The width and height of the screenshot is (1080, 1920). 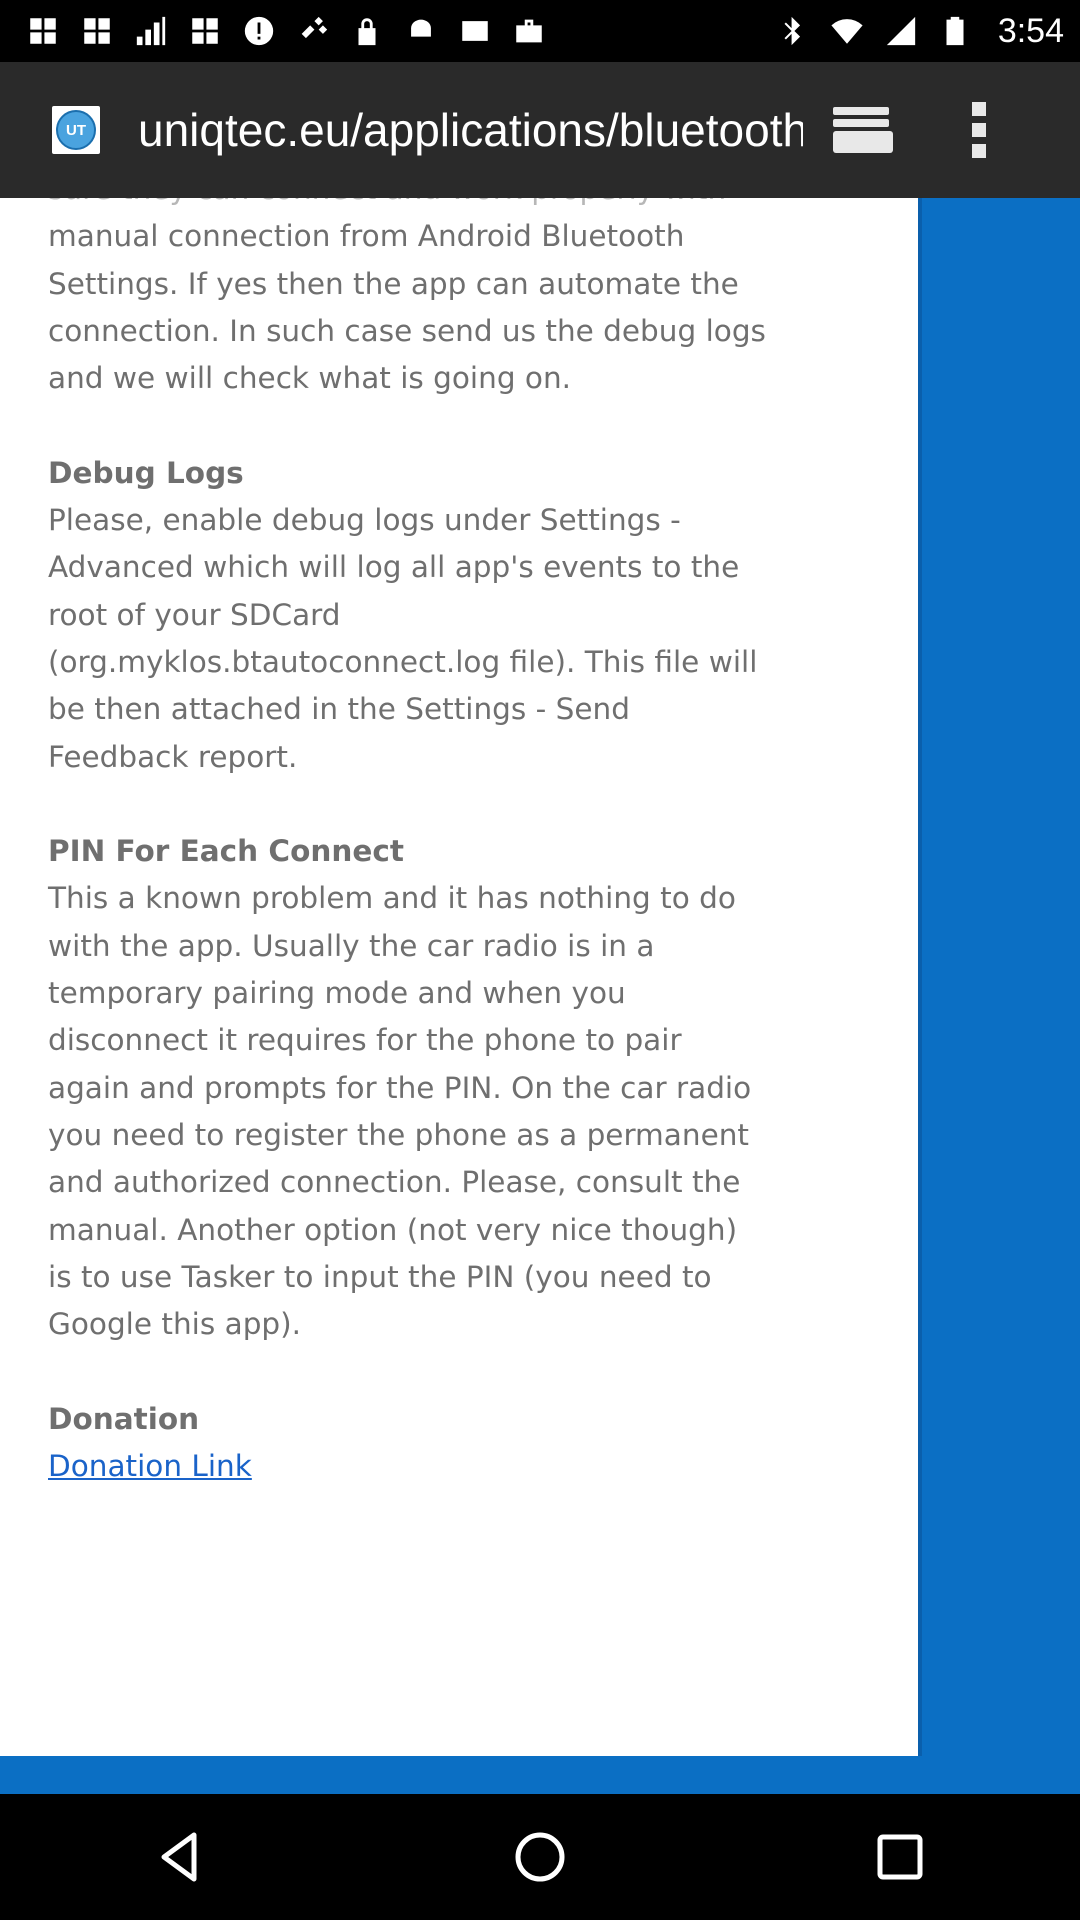 I want to click on status-bar: 3:54, so click(x=540, y=31).